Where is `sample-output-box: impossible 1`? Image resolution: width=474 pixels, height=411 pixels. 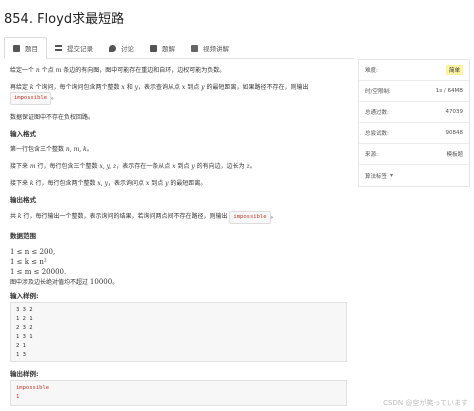
sample-output-box: impossible 1 is located at coordinates (178, 393).